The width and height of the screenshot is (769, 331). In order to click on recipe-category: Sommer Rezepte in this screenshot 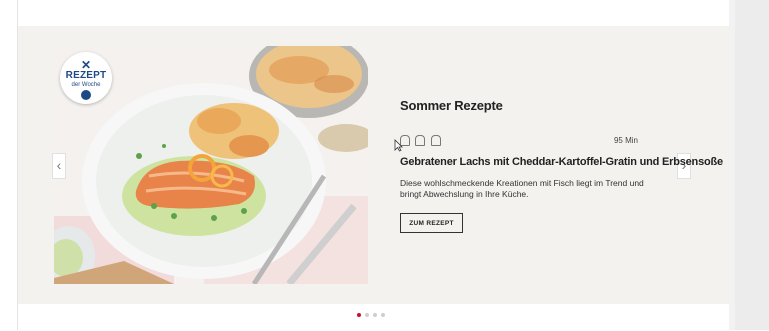, I will do `click(451, 105)`.